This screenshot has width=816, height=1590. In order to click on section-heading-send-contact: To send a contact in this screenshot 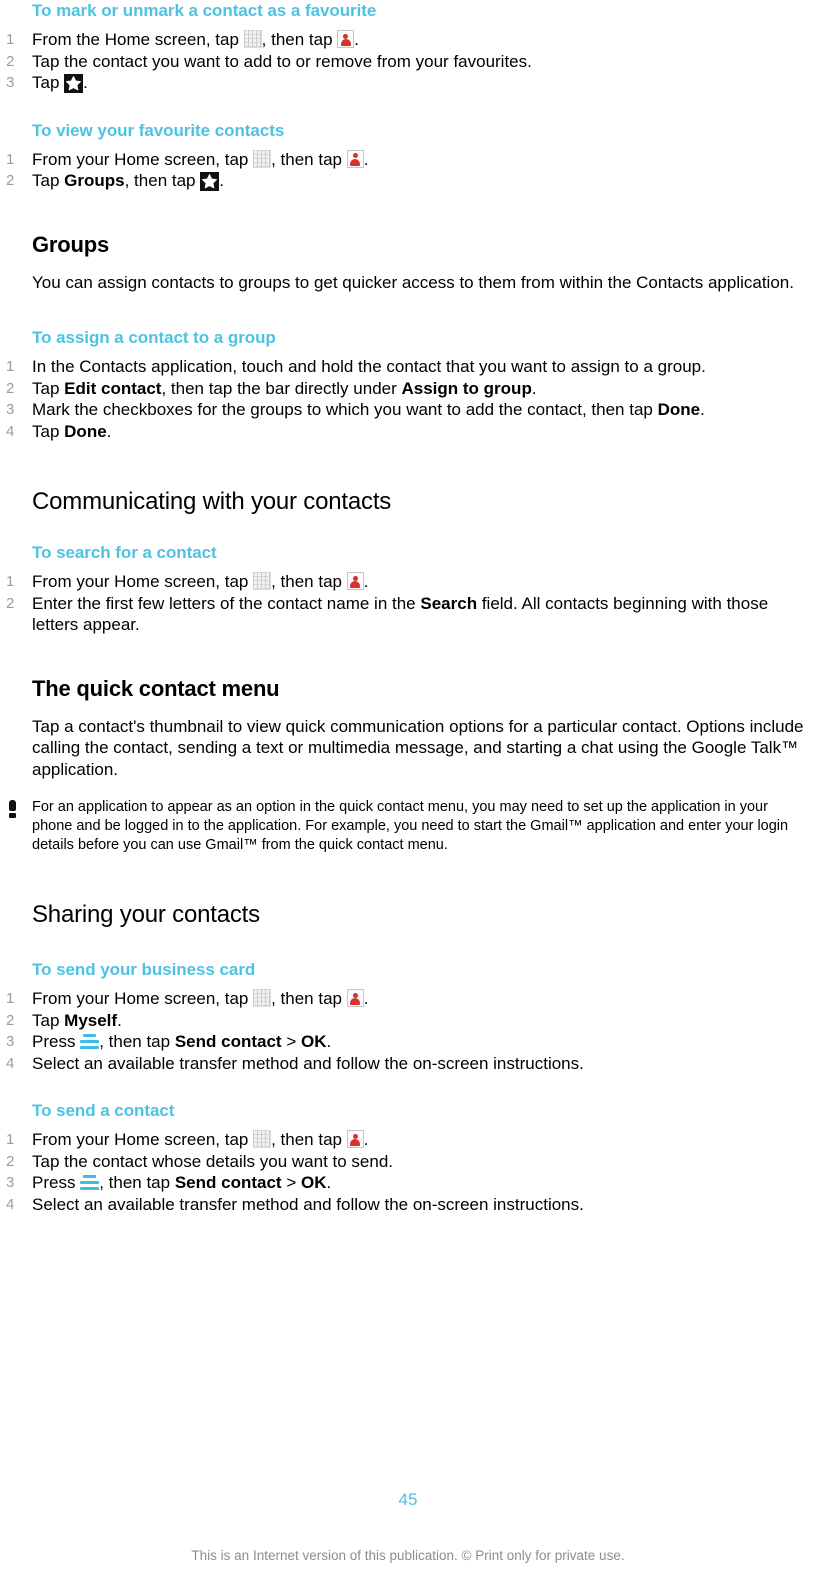, I will do `click(103, 1110)`.